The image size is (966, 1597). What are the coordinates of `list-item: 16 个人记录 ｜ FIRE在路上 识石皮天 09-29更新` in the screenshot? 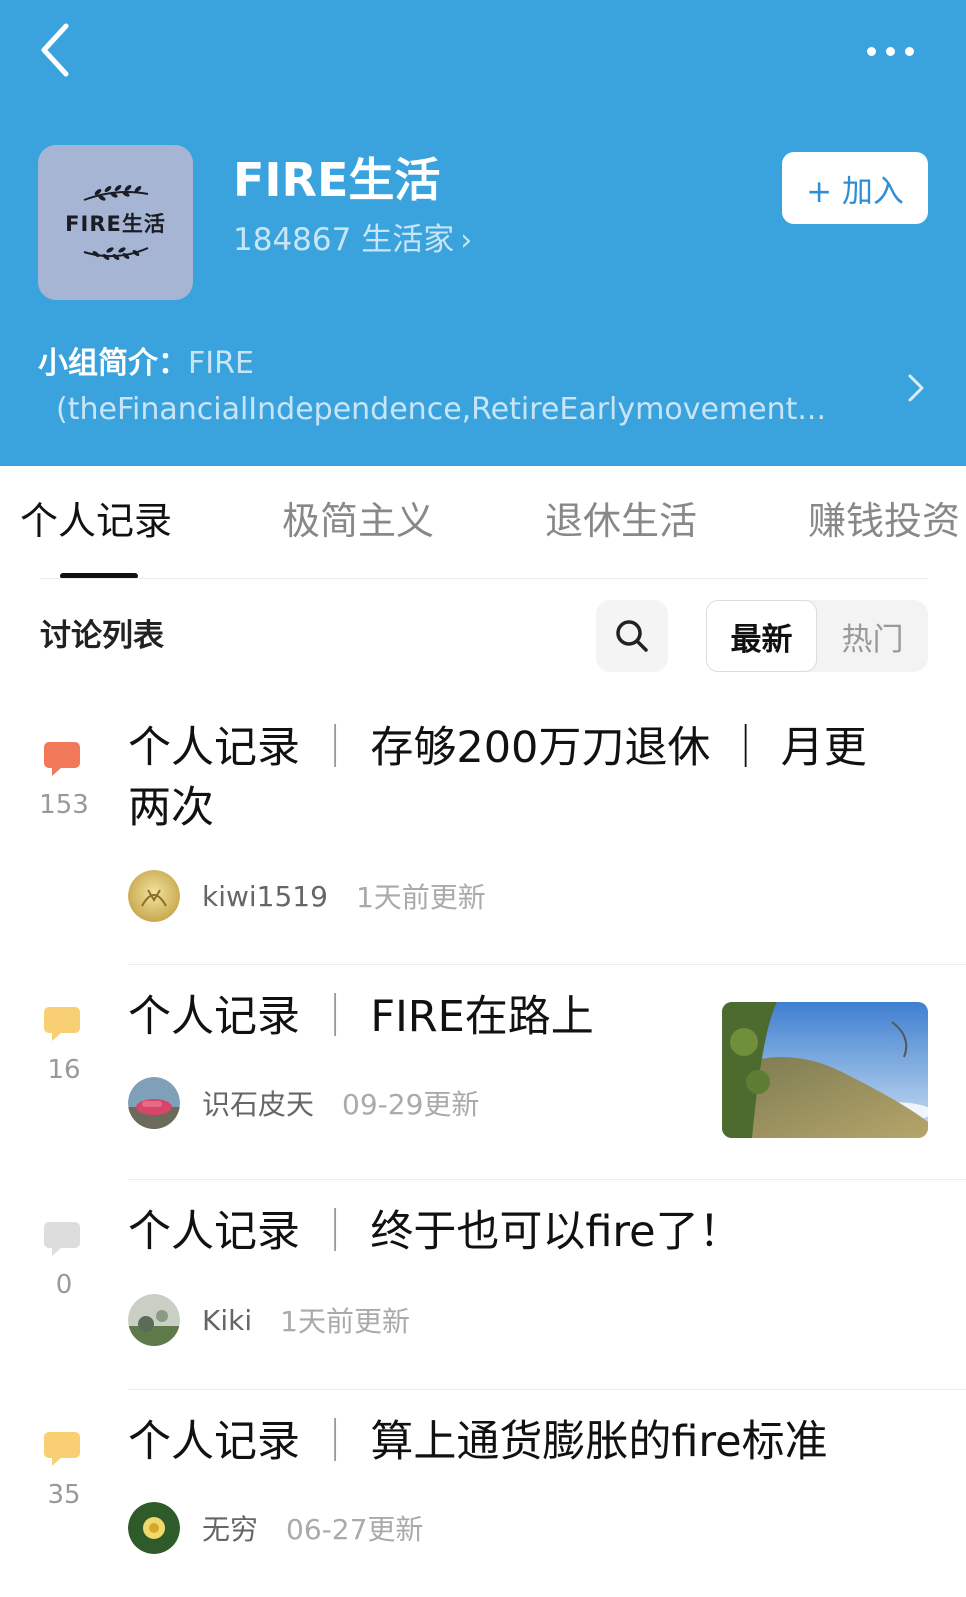 It's located at (483, 1072).